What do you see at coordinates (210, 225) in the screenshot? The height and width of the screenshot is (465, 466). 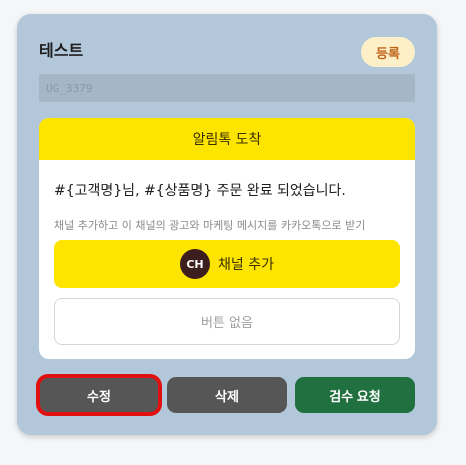 I see `channel-notice: 채널 추가하고 이 채널의 광고와 마케팅 메시지를 카카오톡으로 받기` at bounding box center [210, 225].